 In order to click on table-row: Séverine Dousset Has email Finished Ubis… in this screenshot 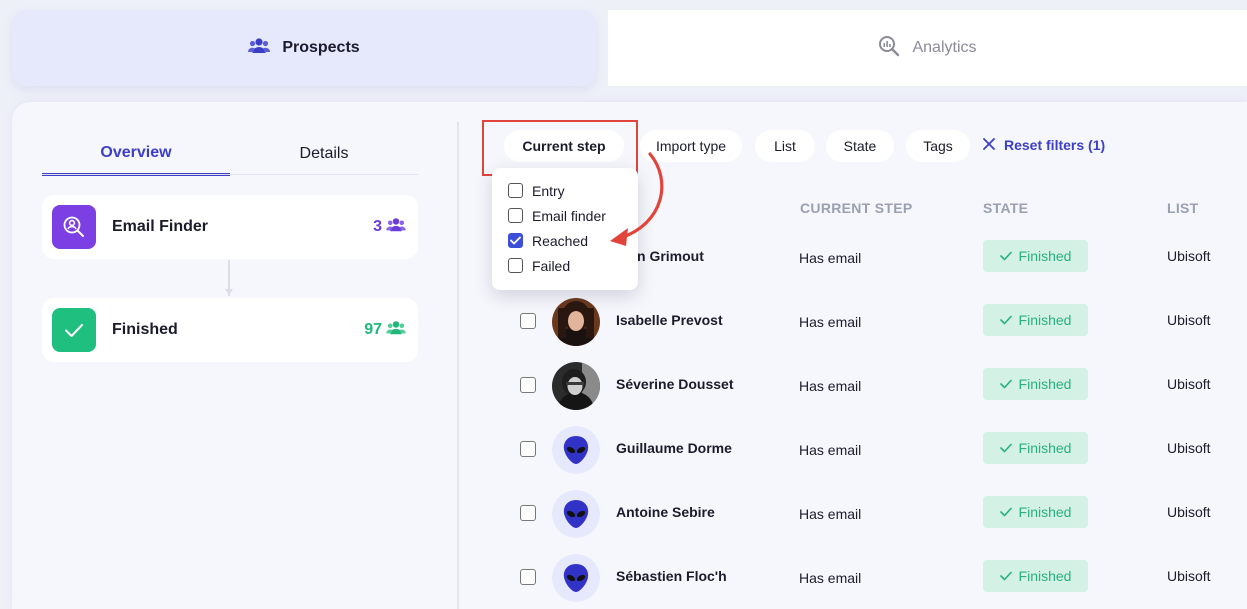, I will do `click(874, 386)`.